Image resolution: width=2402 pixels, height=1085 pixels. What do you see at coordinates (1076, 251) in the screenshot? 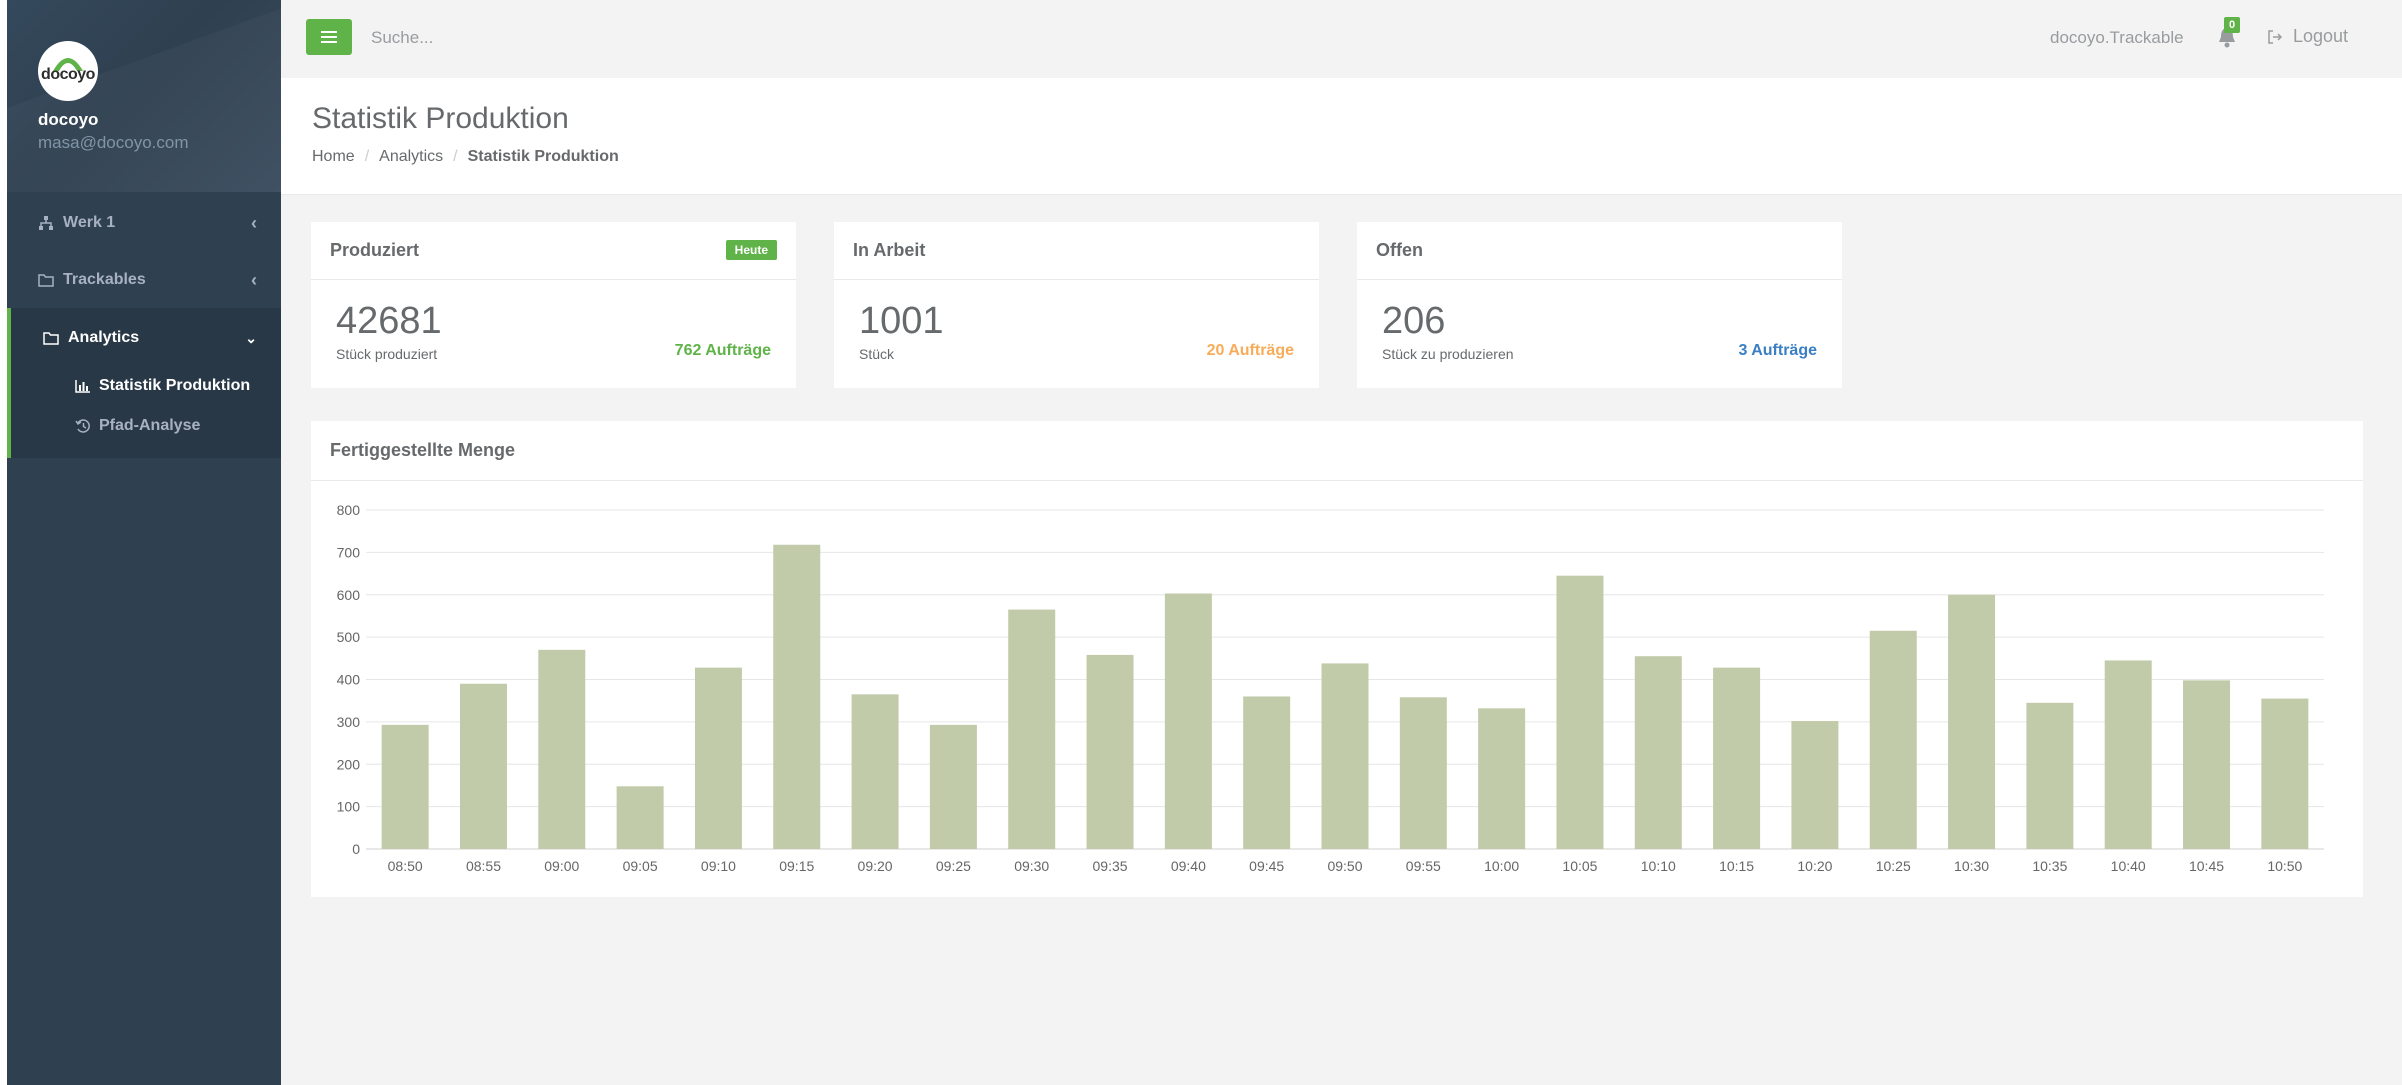
I see `widget-title: In Arbeit` at bounding box center [1076, 251].